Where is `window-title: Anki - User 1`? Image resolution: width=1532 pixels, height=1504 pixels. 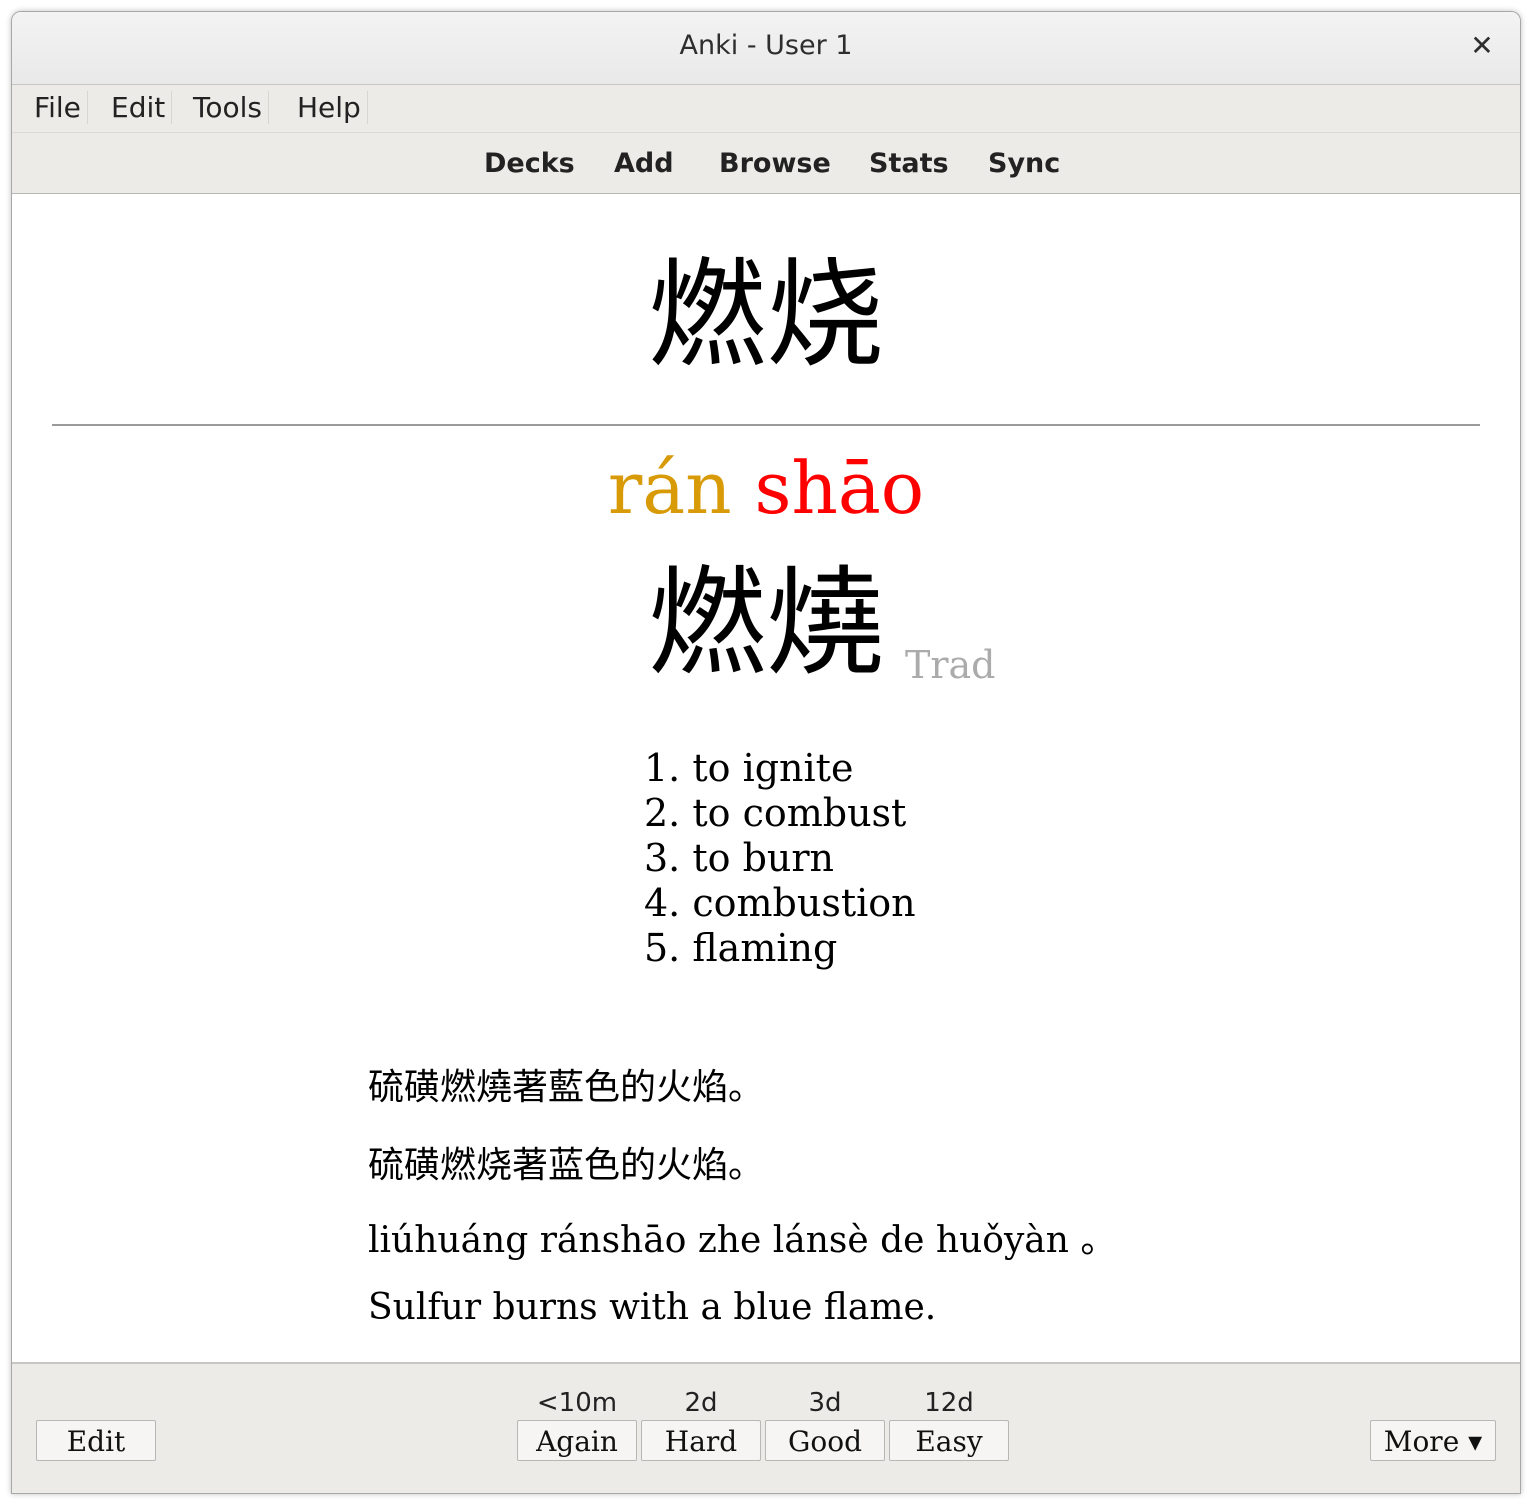
window-title: Anki - User 1 is located at coordinates (766, 45).